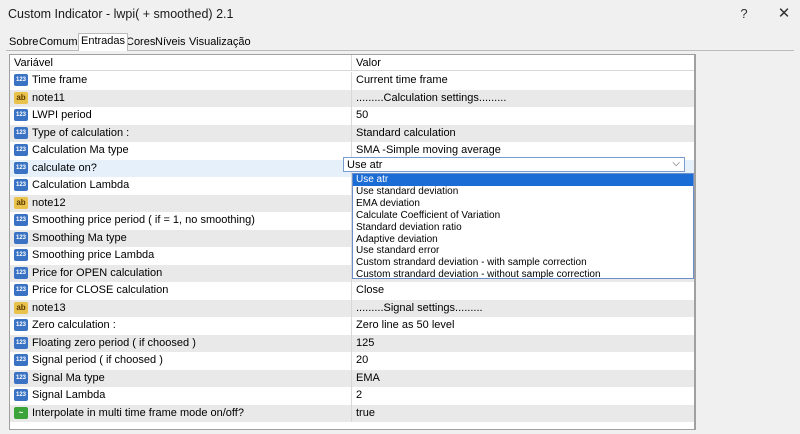 This screenshot has height=434, width=800. What do you see at coordinates (68, 377) in the screenshot?
I see `row-variable-name: Signal Ma type` at bounding box center [68, 377].